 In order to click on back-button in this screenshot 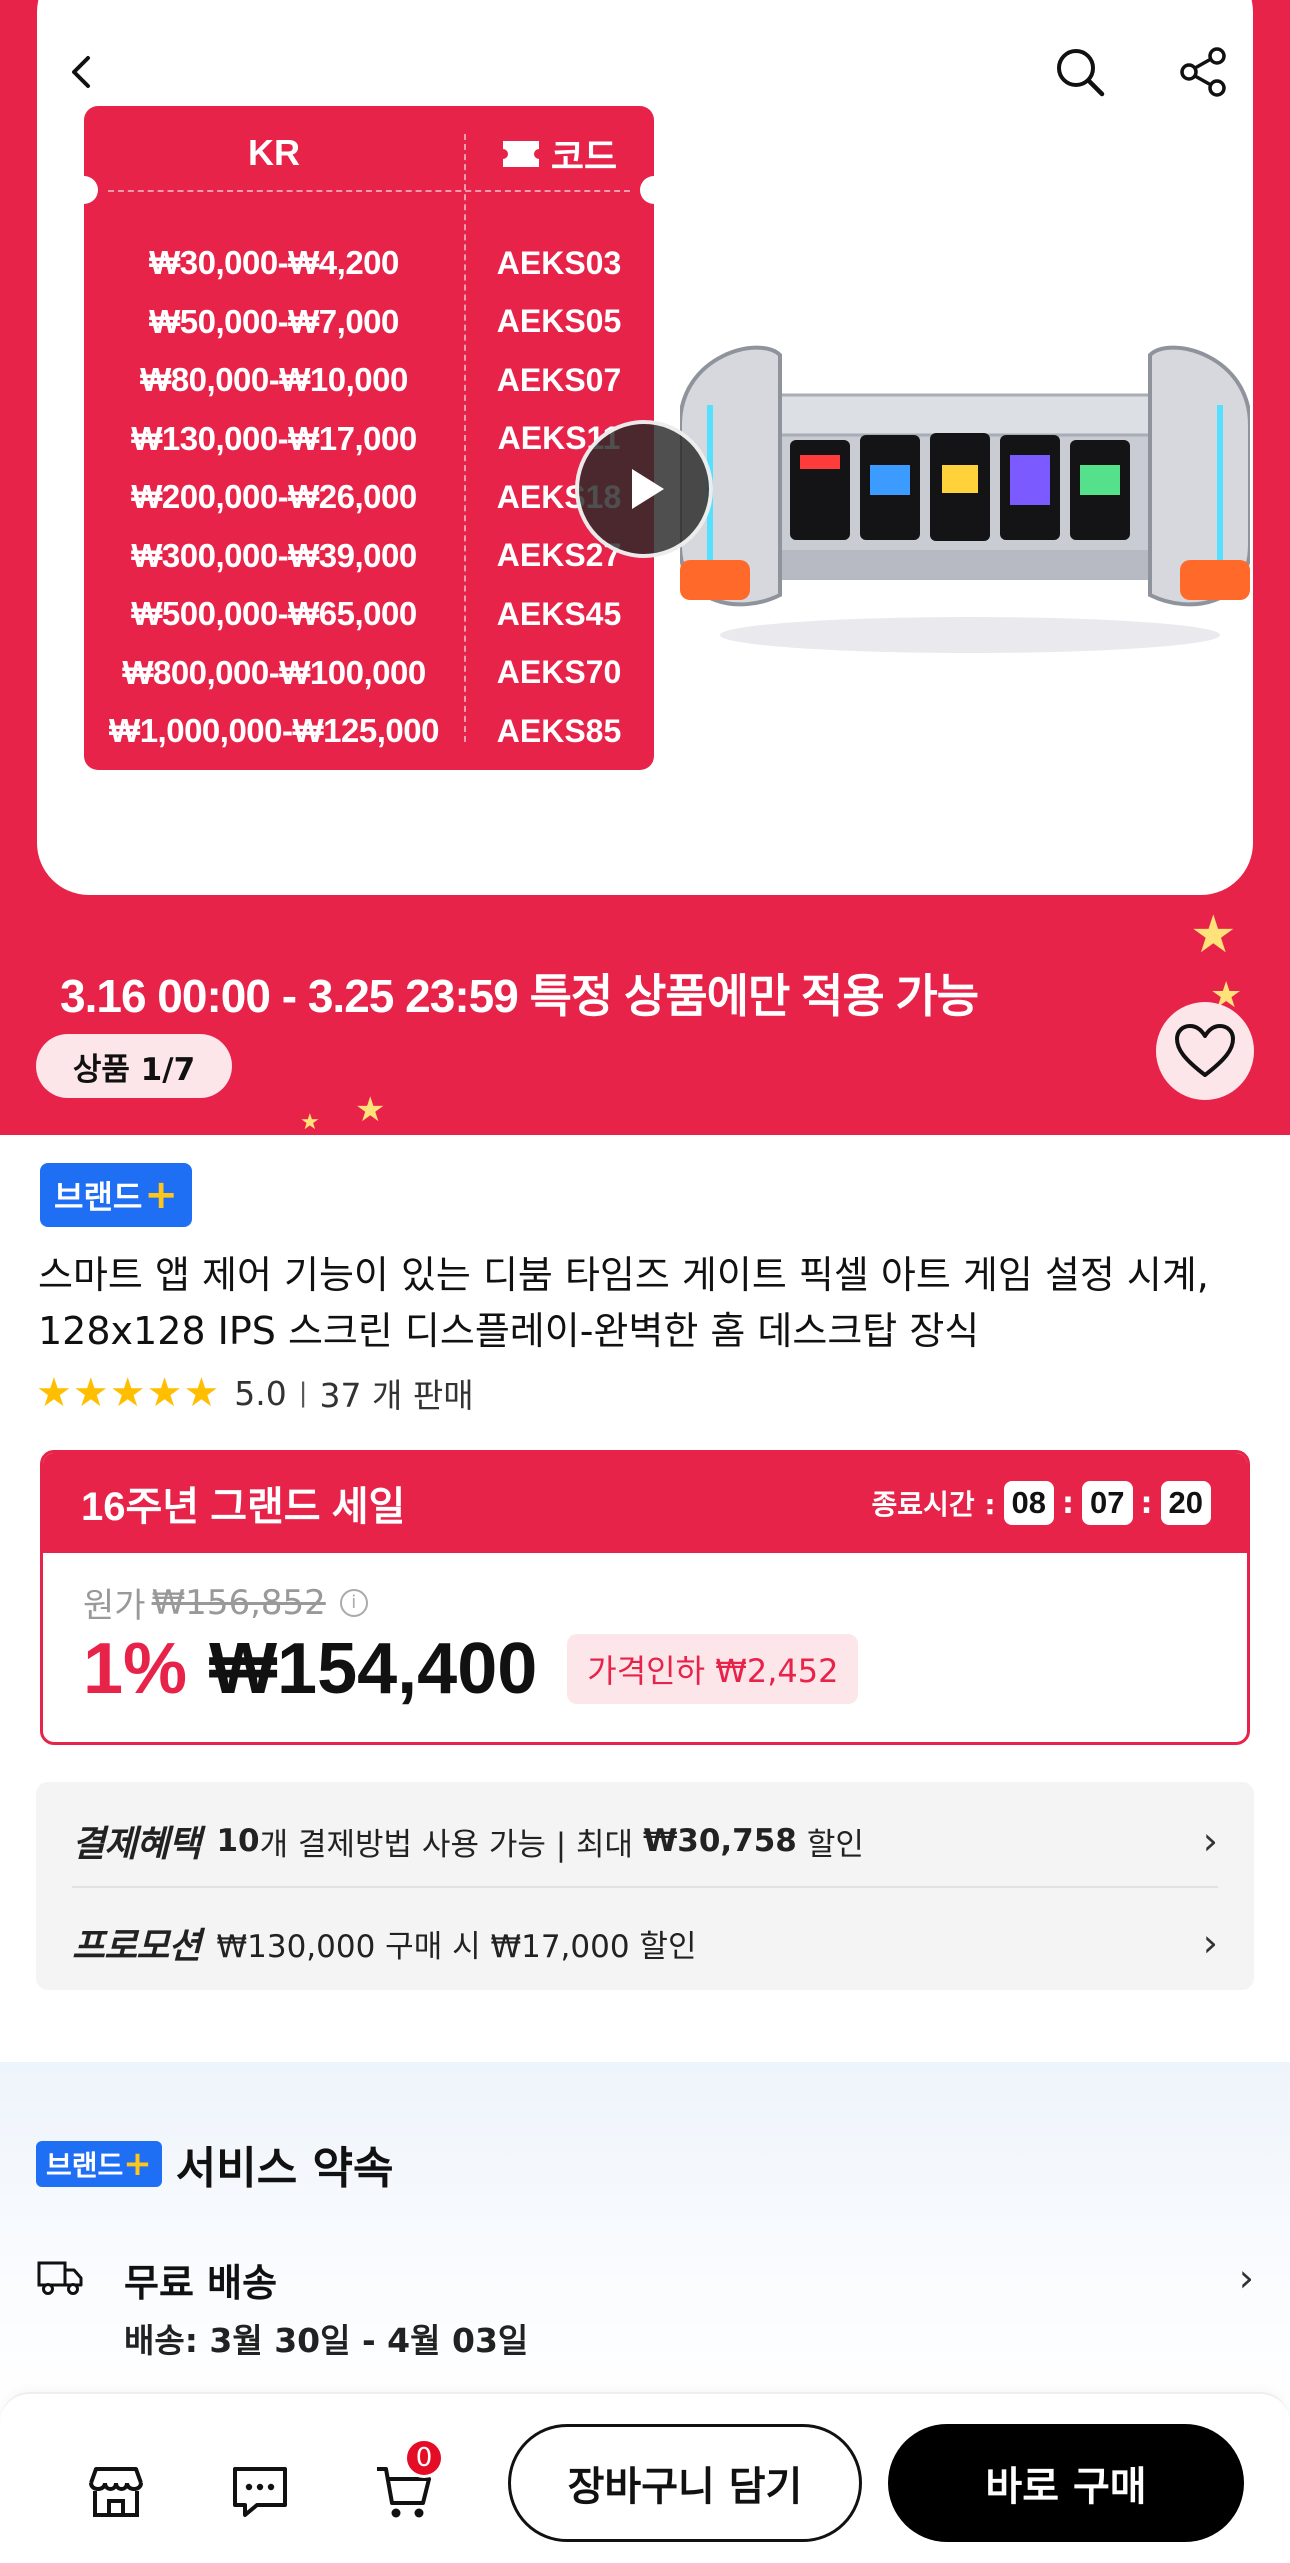, I will do `click(82, 72)`.